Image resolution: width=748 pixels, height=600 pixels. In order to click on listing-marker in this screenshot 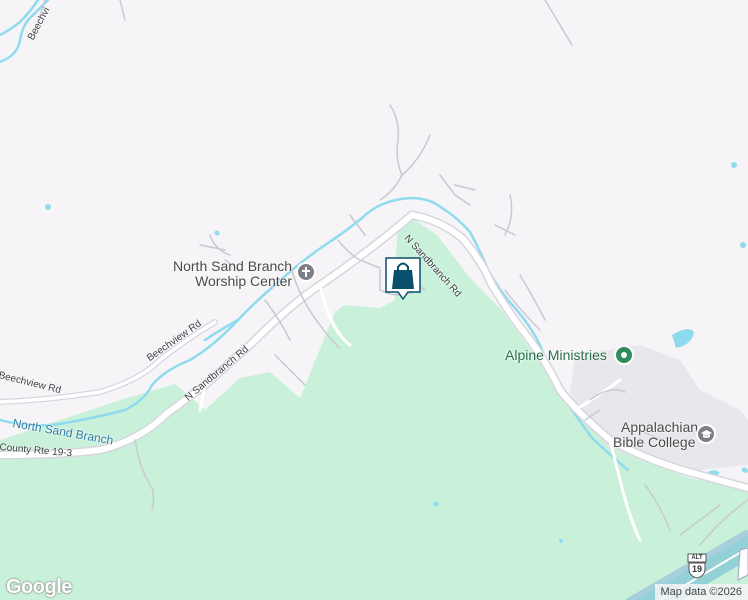, I will do `click(403, 278)`.